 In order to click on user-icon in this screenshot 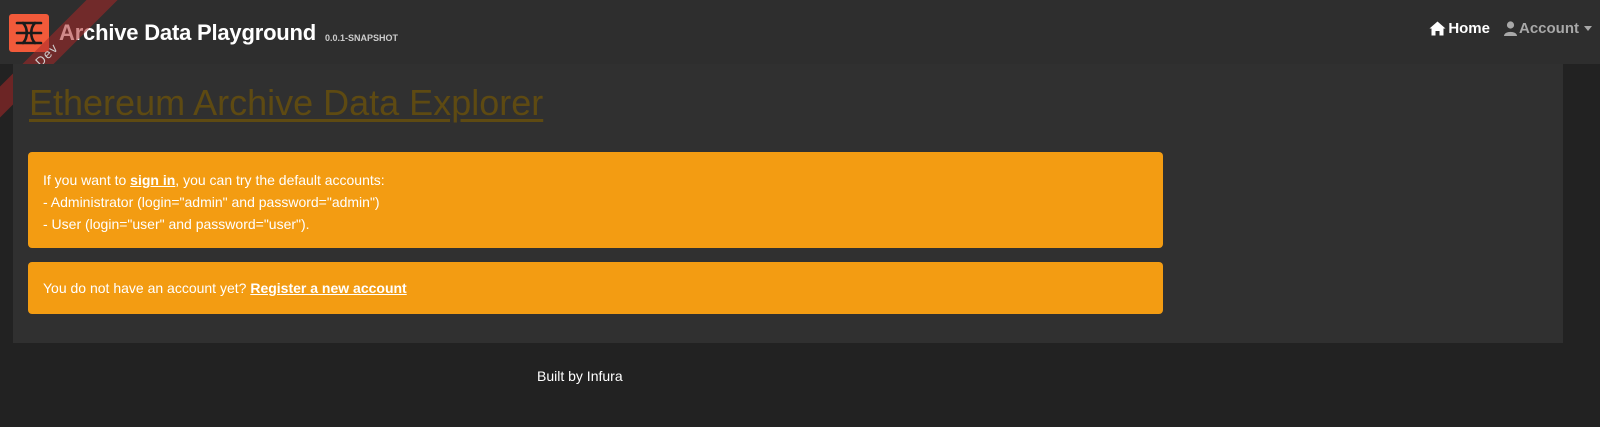, I will do `click(1510, 28)`.